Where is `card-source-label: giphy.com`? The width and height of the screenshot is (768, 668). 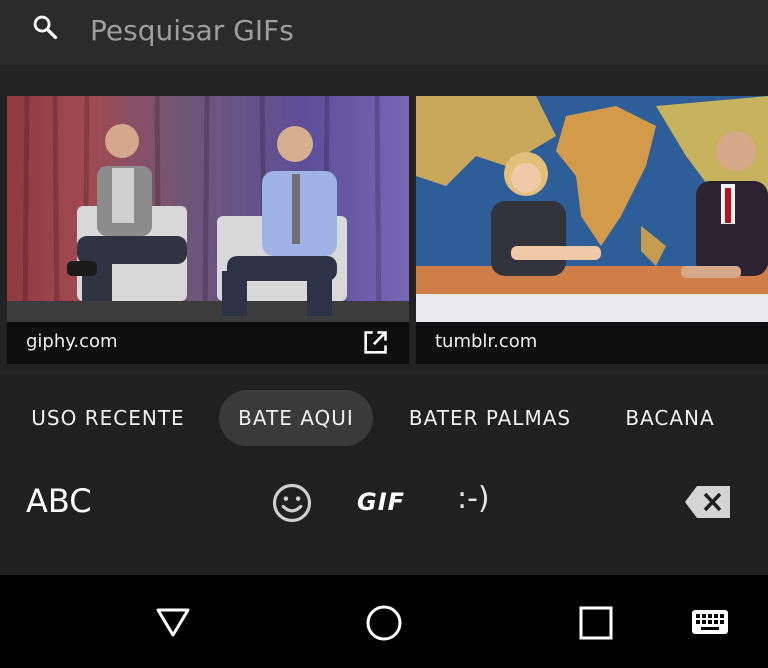
card-source-label: giphy.com is located at coordinates (72, 341).